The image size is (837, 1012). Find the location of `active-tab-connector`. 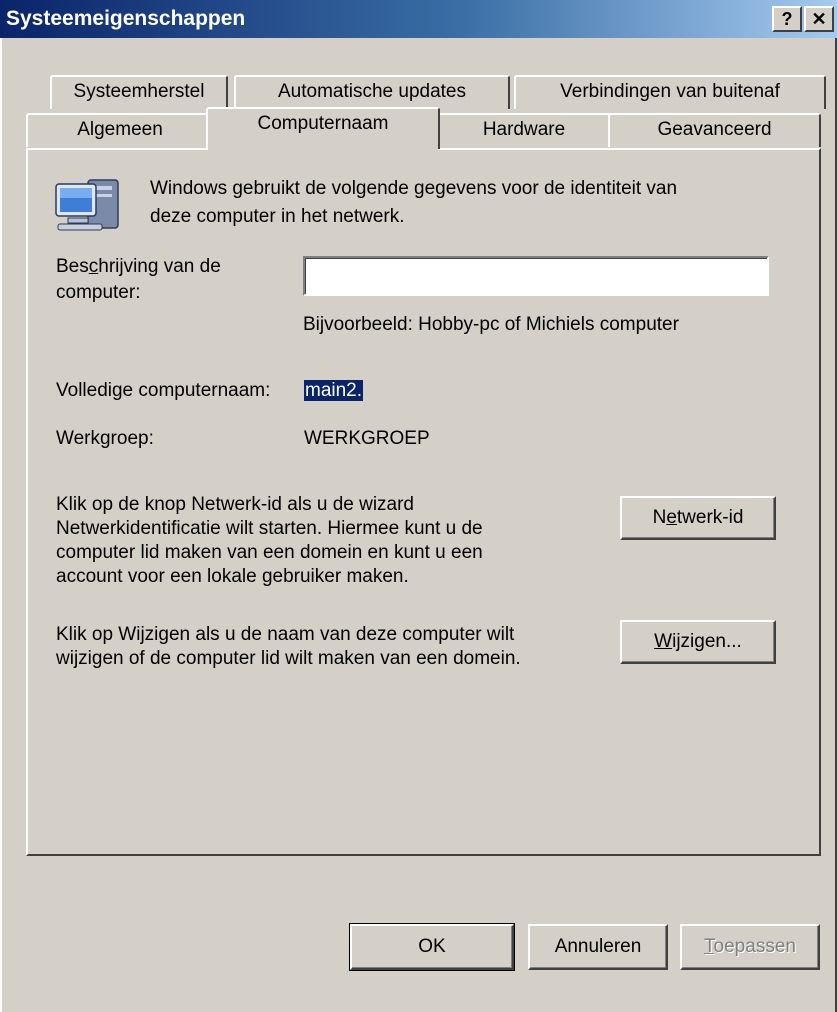

active-tab-connector is located at coordinates (323, 148).